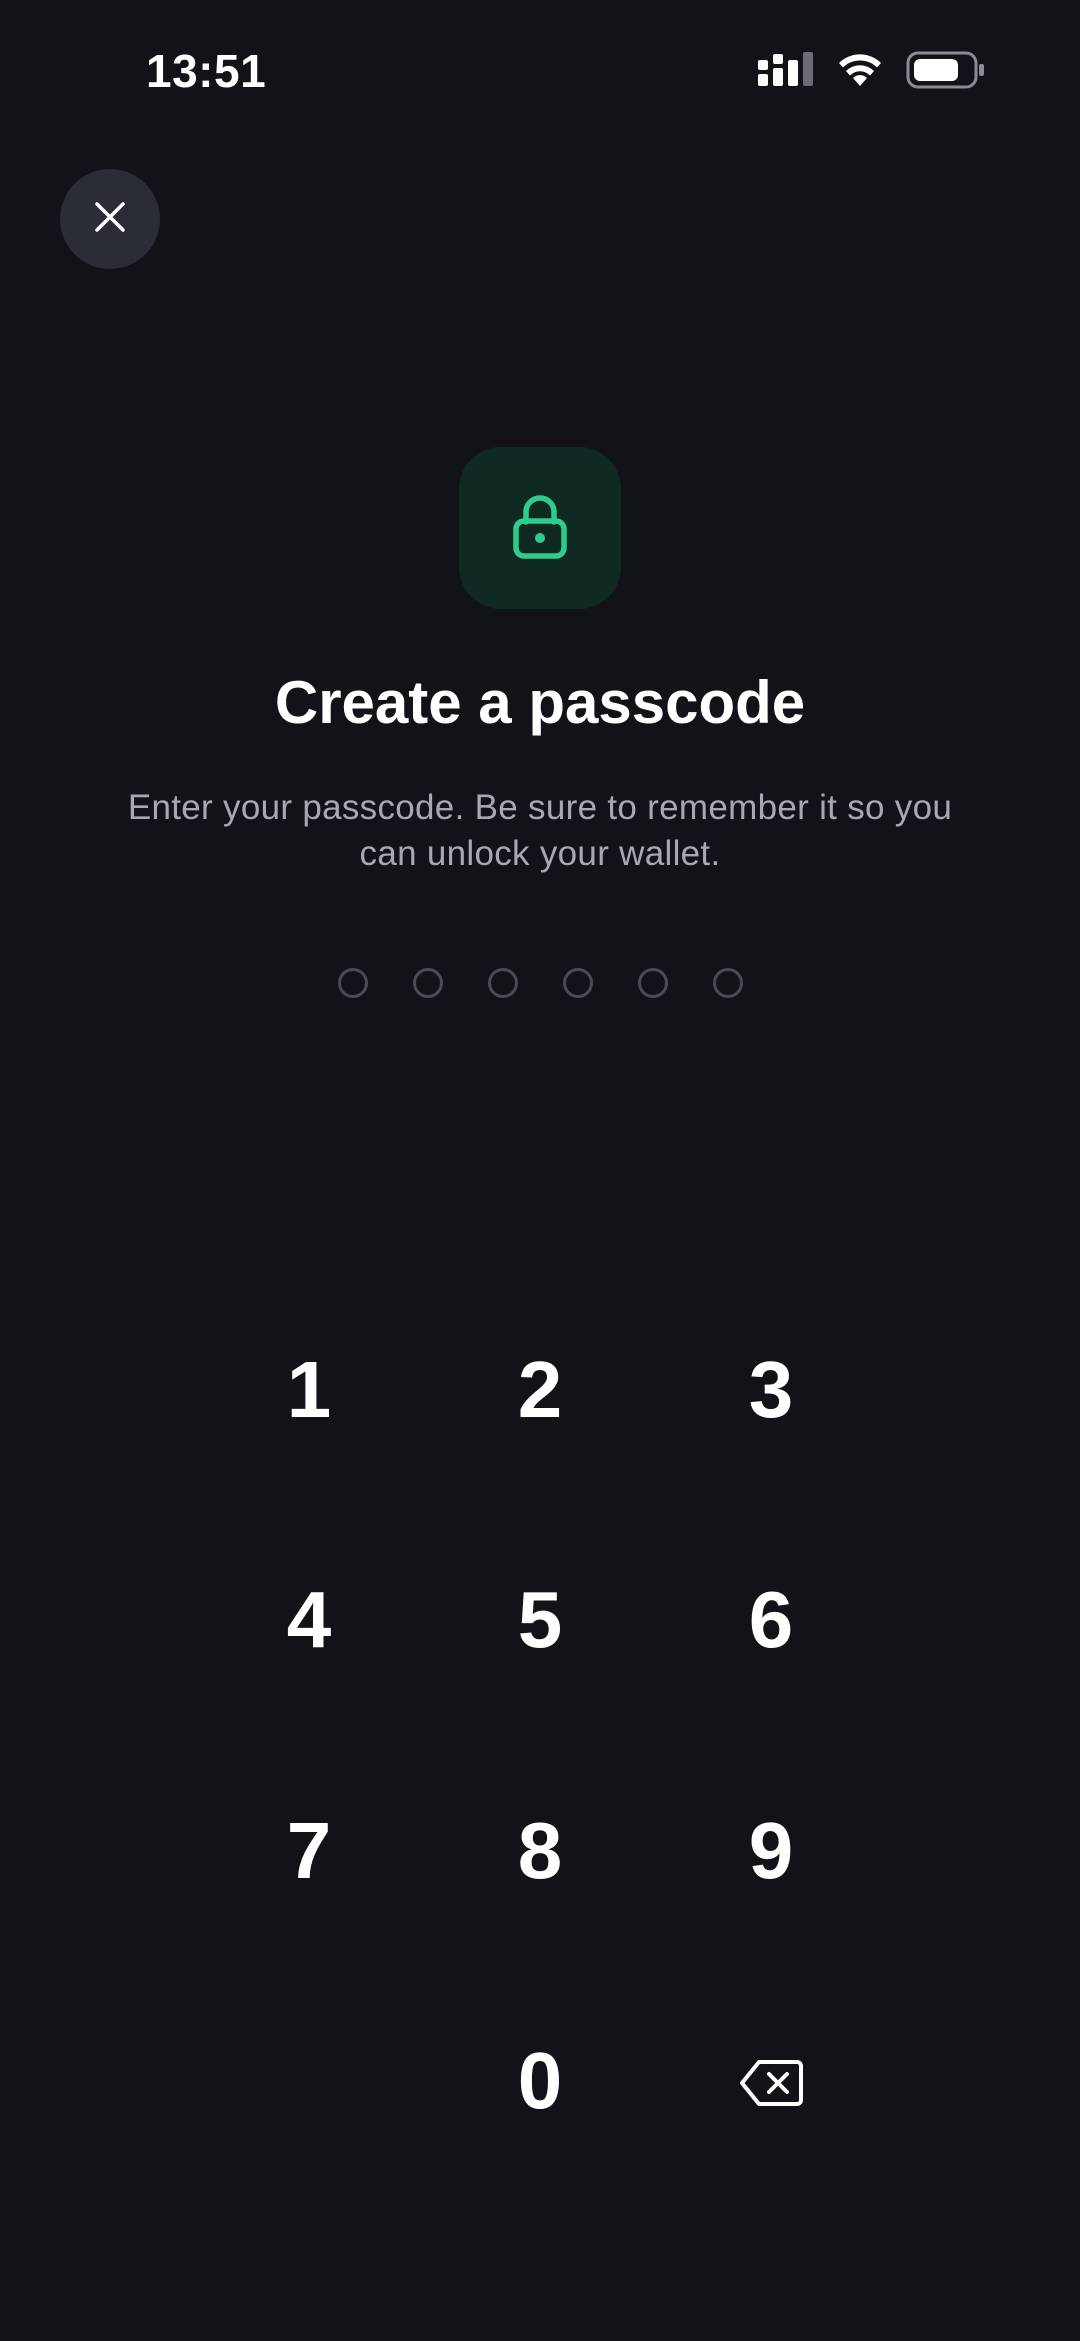 Image resolution: width=1080 pixels, height=2341 pixels. I want to click on key-9: 9, so click(771, 1851).